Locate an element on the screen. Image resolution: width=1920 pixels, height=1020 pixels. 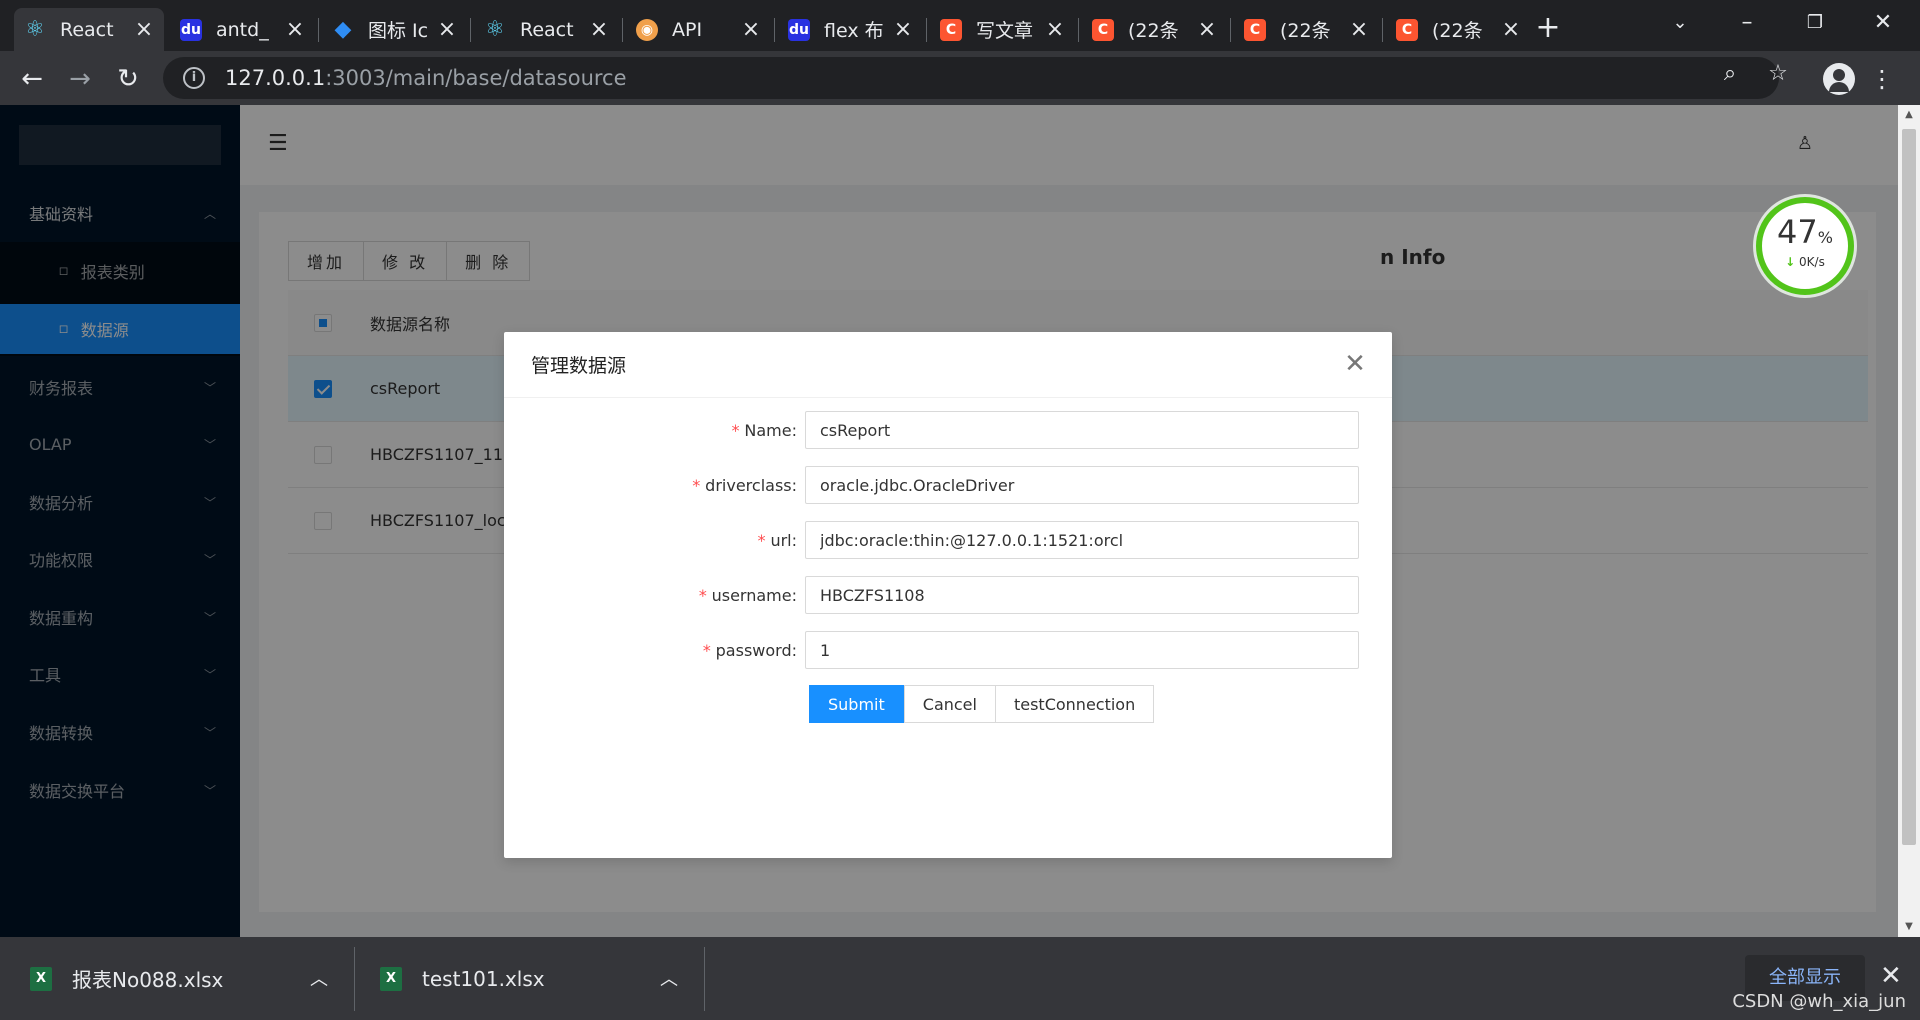
tab-title: 写文章 is located at coordinates (1005, 31).